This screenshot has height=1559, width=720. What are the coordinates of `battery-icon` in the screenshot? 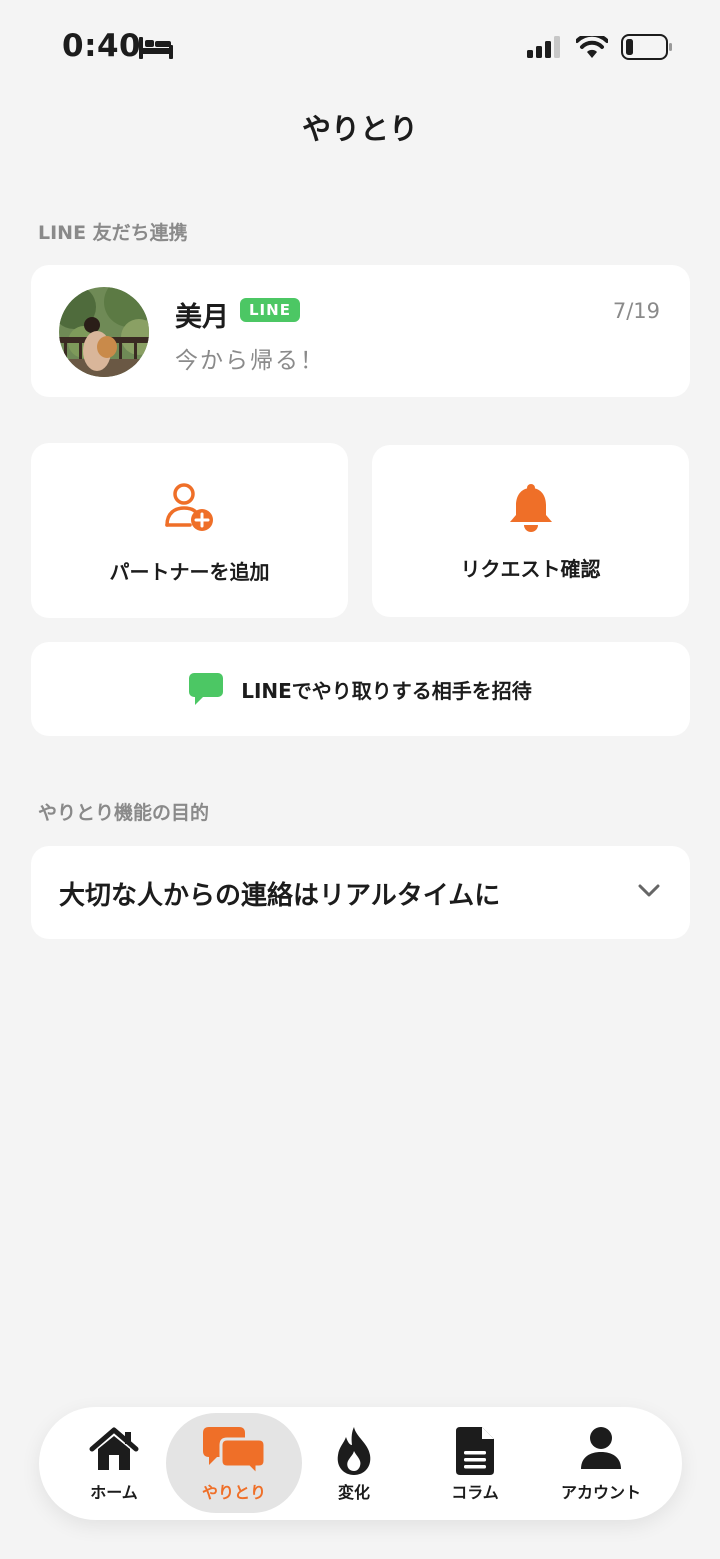 It's located at (646, 47).